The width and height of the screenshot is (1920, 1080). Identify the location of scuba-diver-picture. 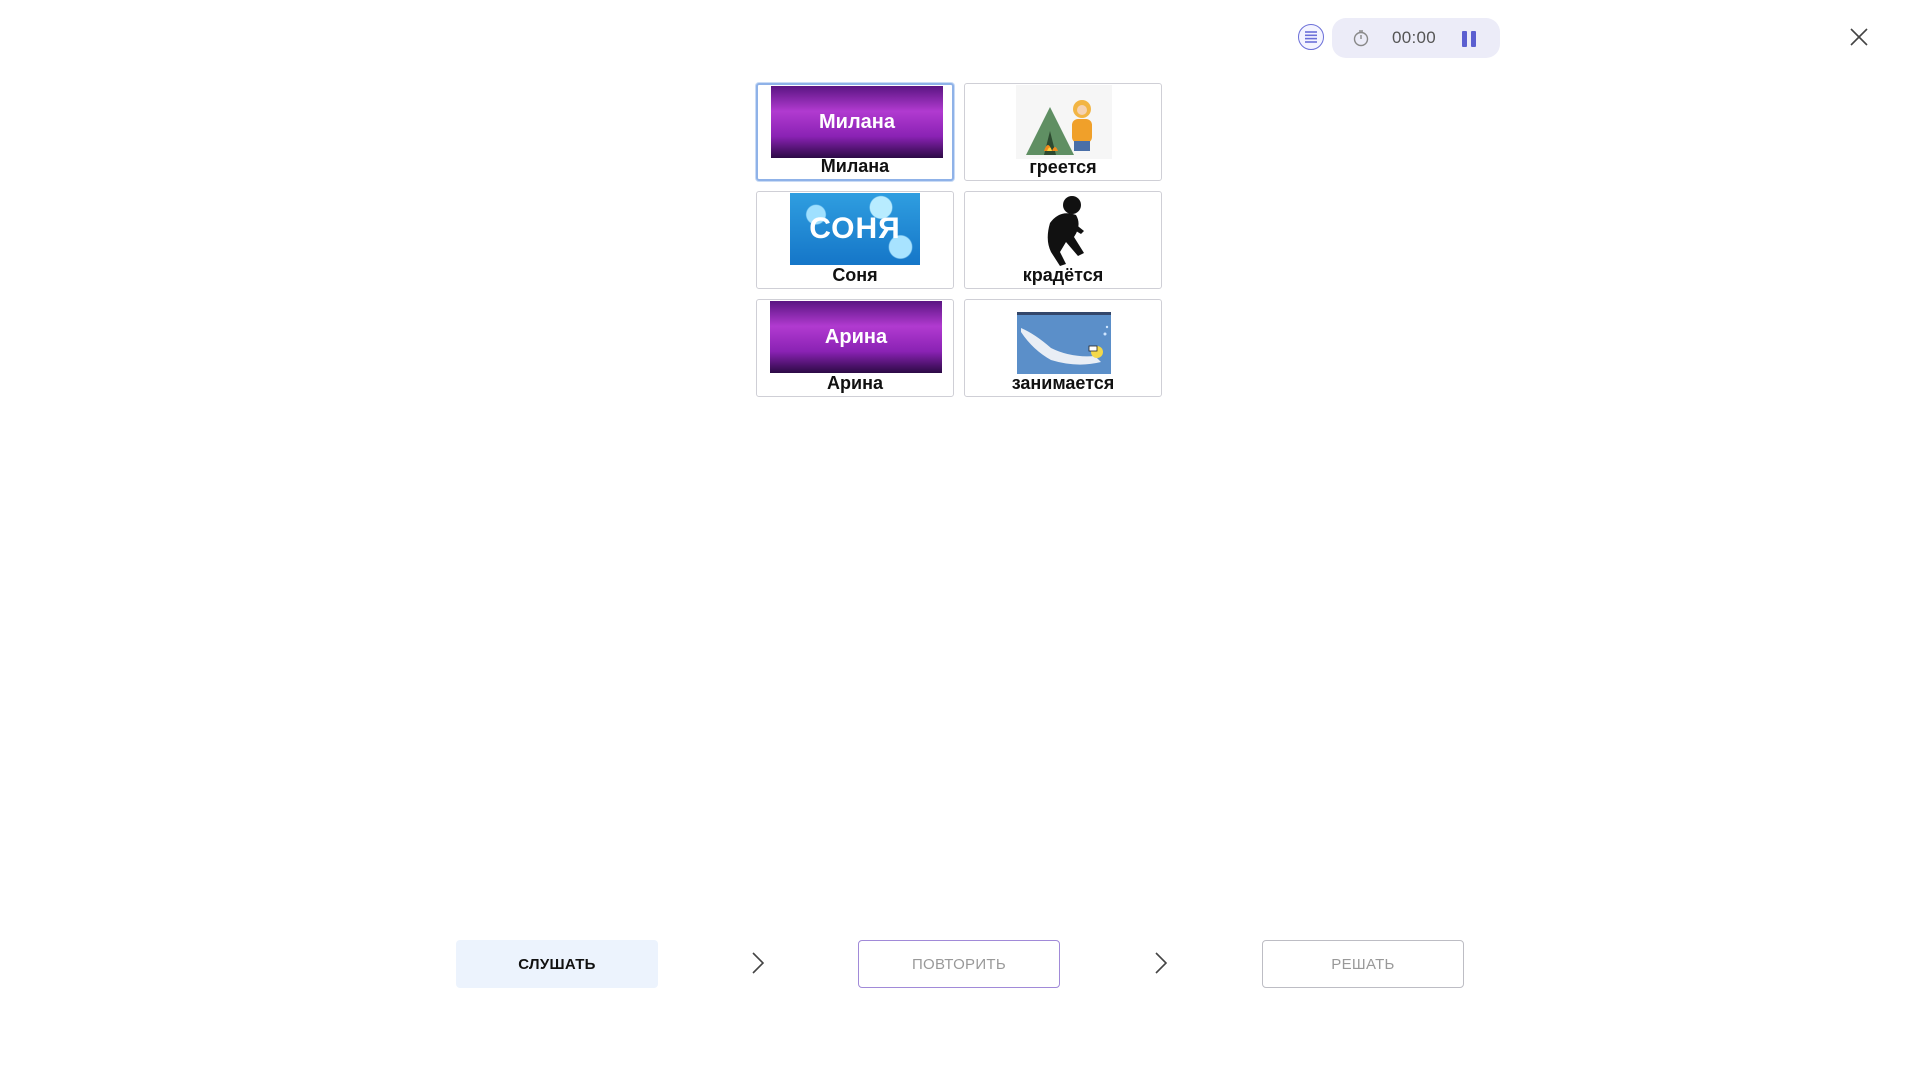
(1064, 343).